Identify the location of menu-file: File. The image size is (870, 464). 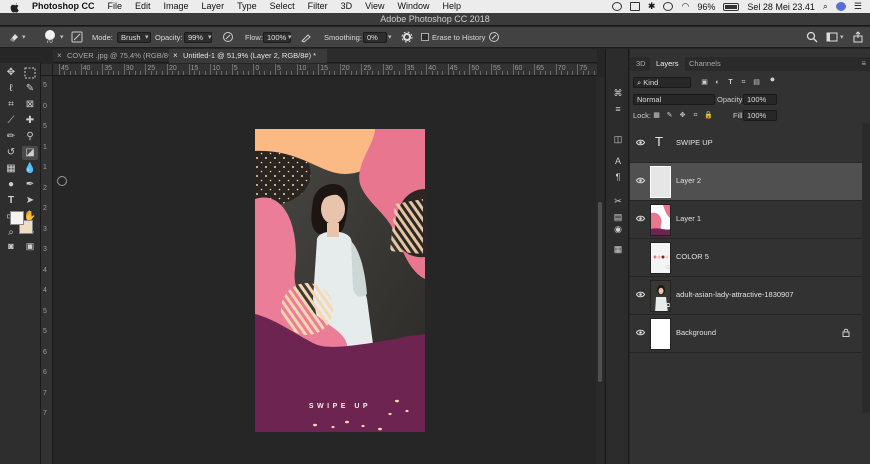
(115, 6).